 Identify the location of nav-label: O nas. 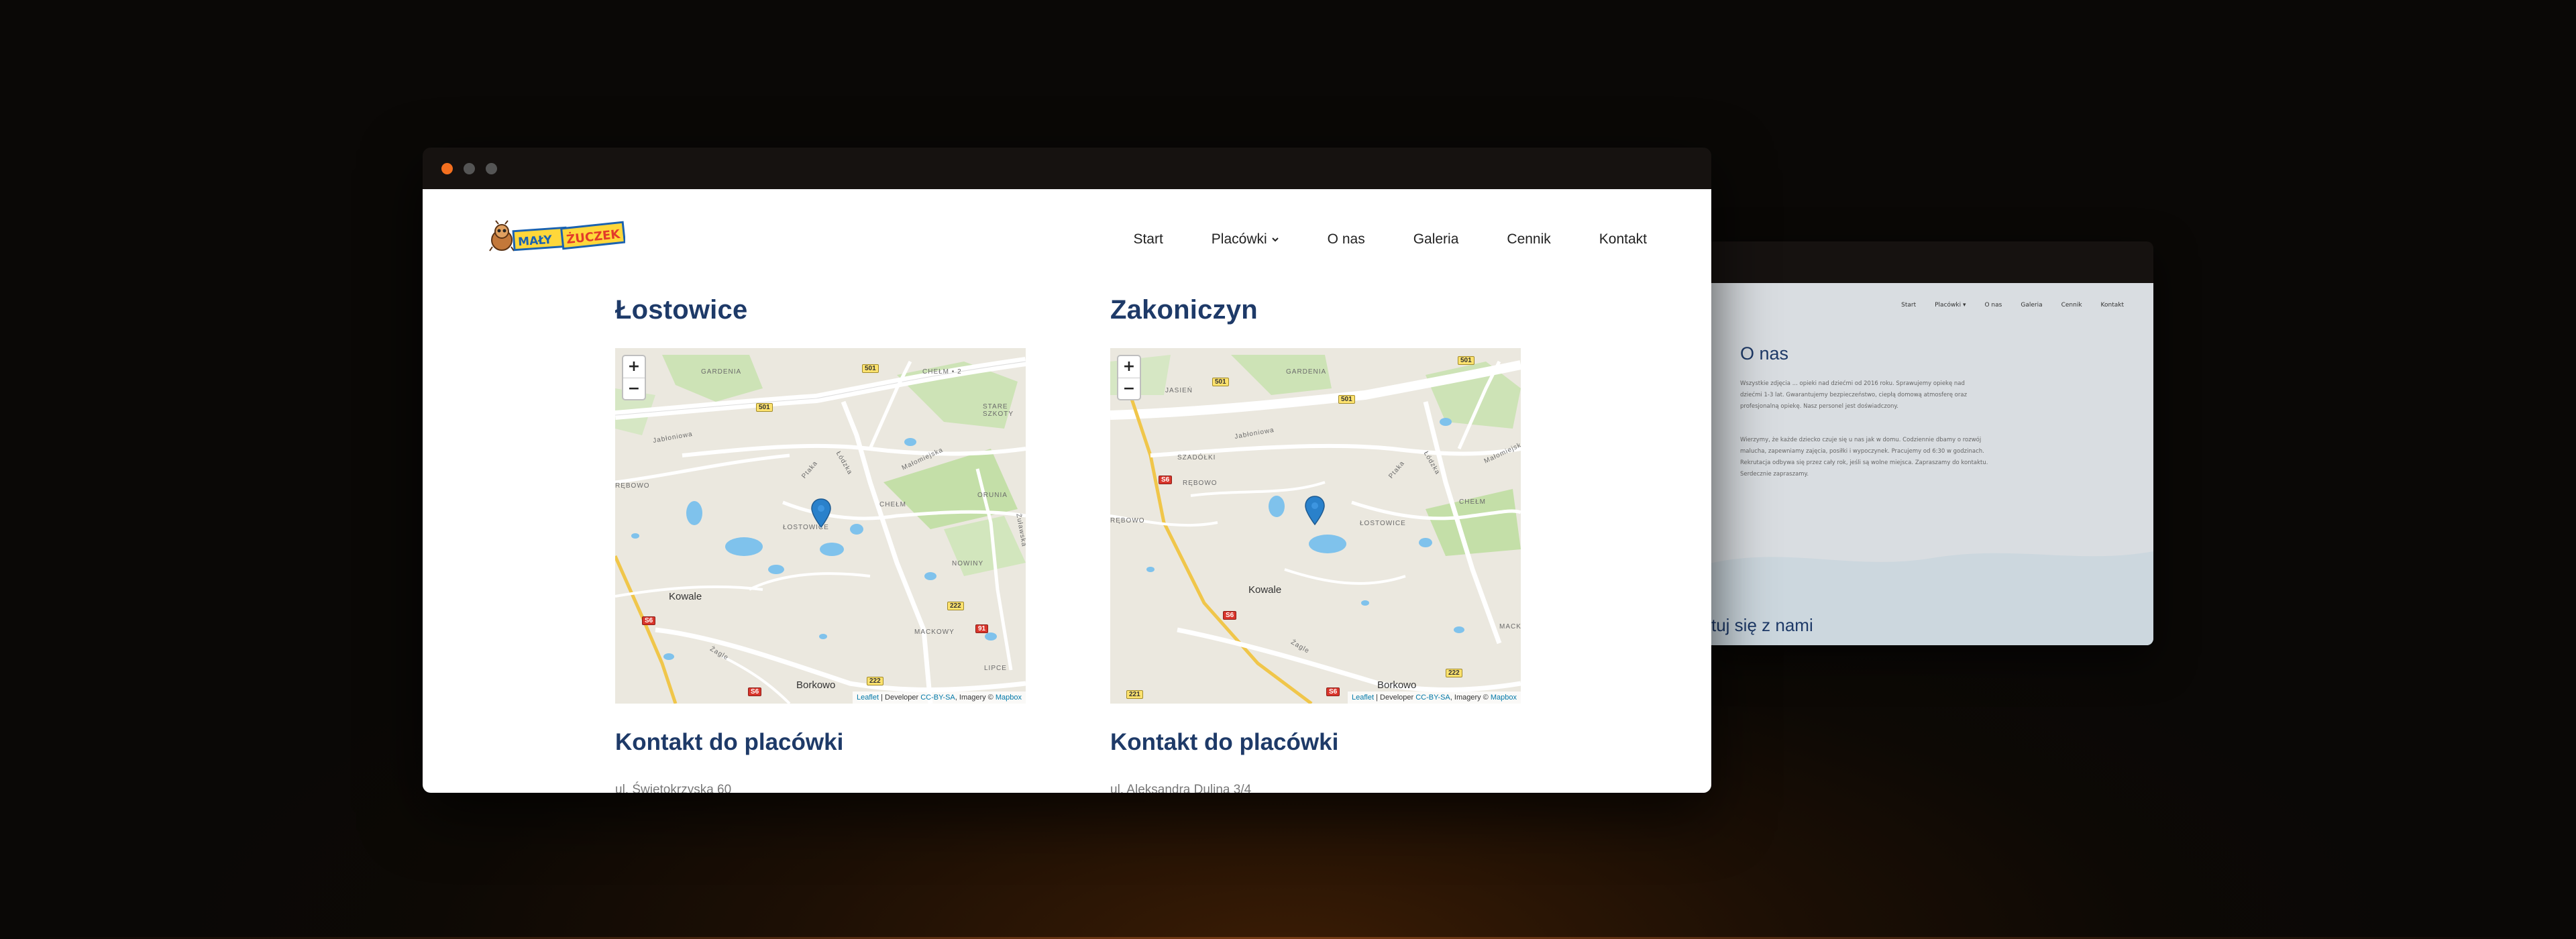
(1346, 239).